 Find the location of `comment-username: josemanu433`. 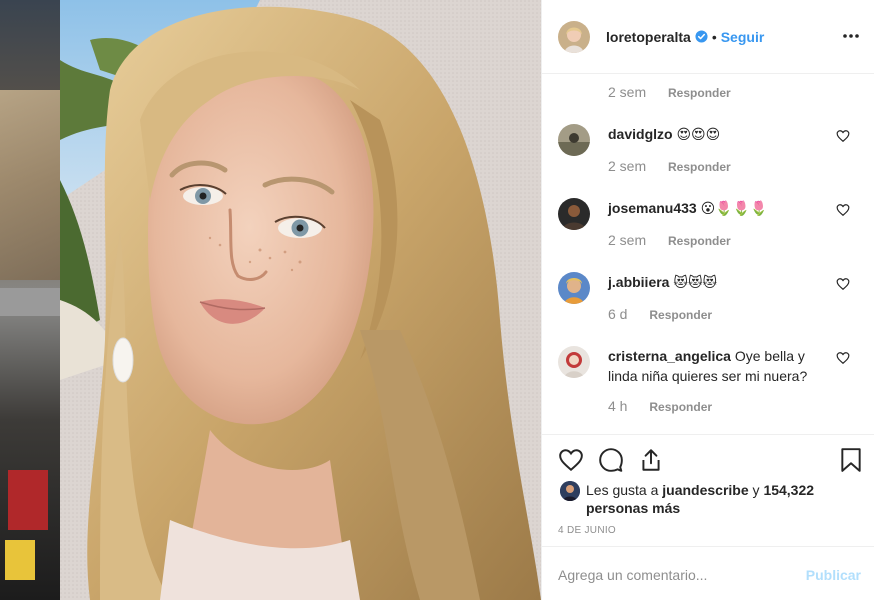

comment-username: josemanu433 is located at coordinates (652, 208).